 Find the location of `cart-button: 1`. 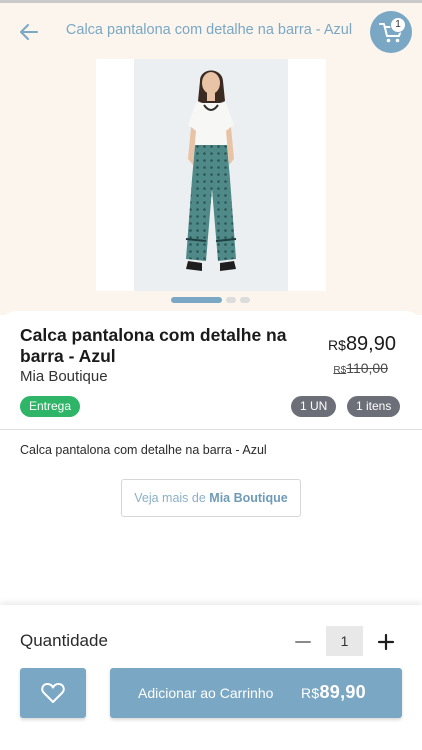

cart-button: 1 is located at coordinates (391, 32).